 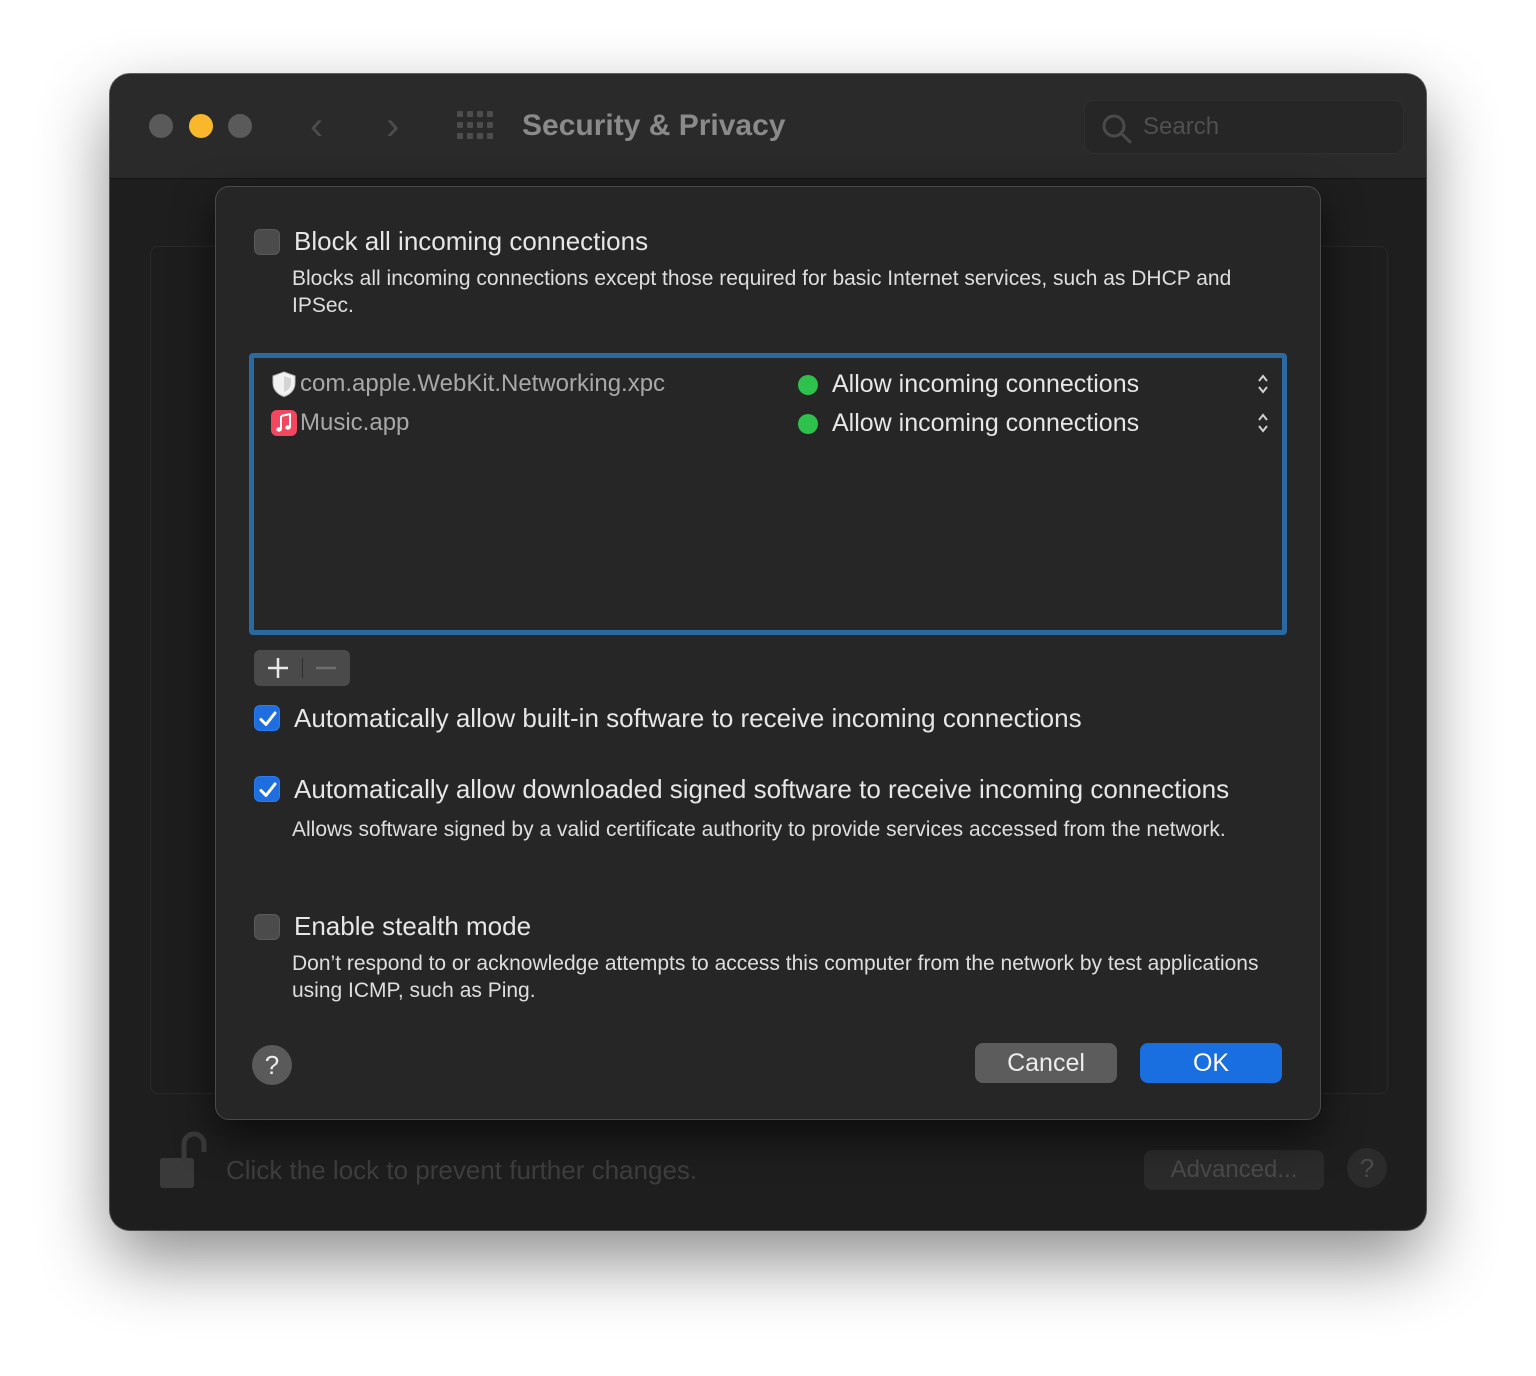 What do you see at coordinates (1211, 1063) in the screenshot?
I see `ok-button: OK` at bounding box center [1211, 1063].